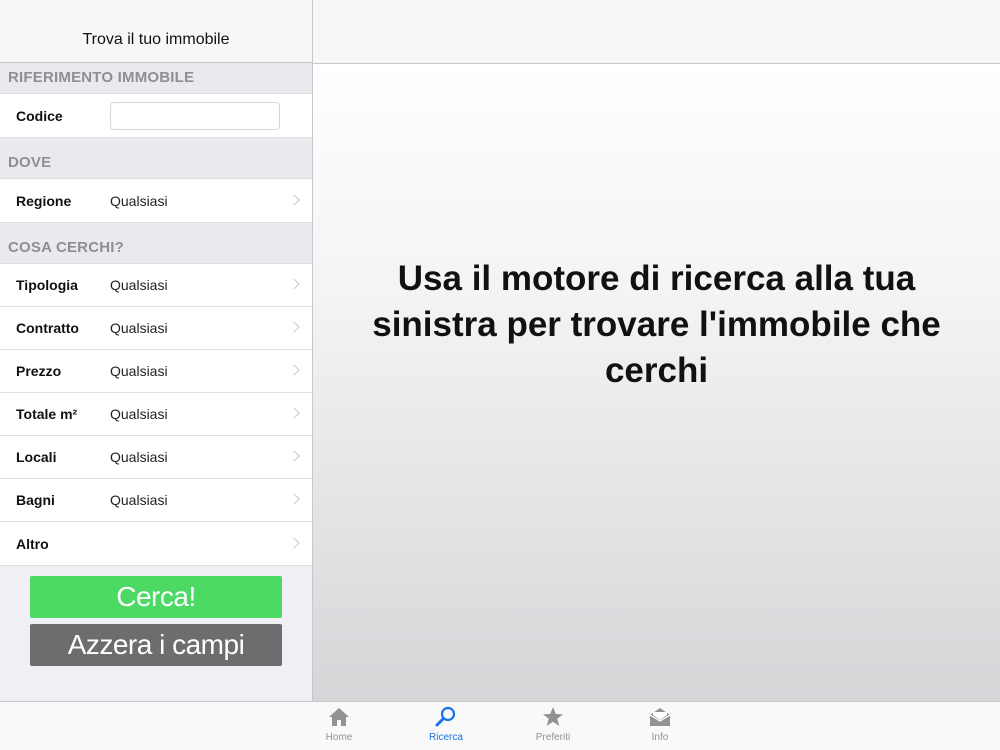 The width and height of the screenshot is (1000, 750). What do you see at coordinates (47, 414) in the screenshot?
I see `row-label: Totale m²` at bounding box center [47, 414].